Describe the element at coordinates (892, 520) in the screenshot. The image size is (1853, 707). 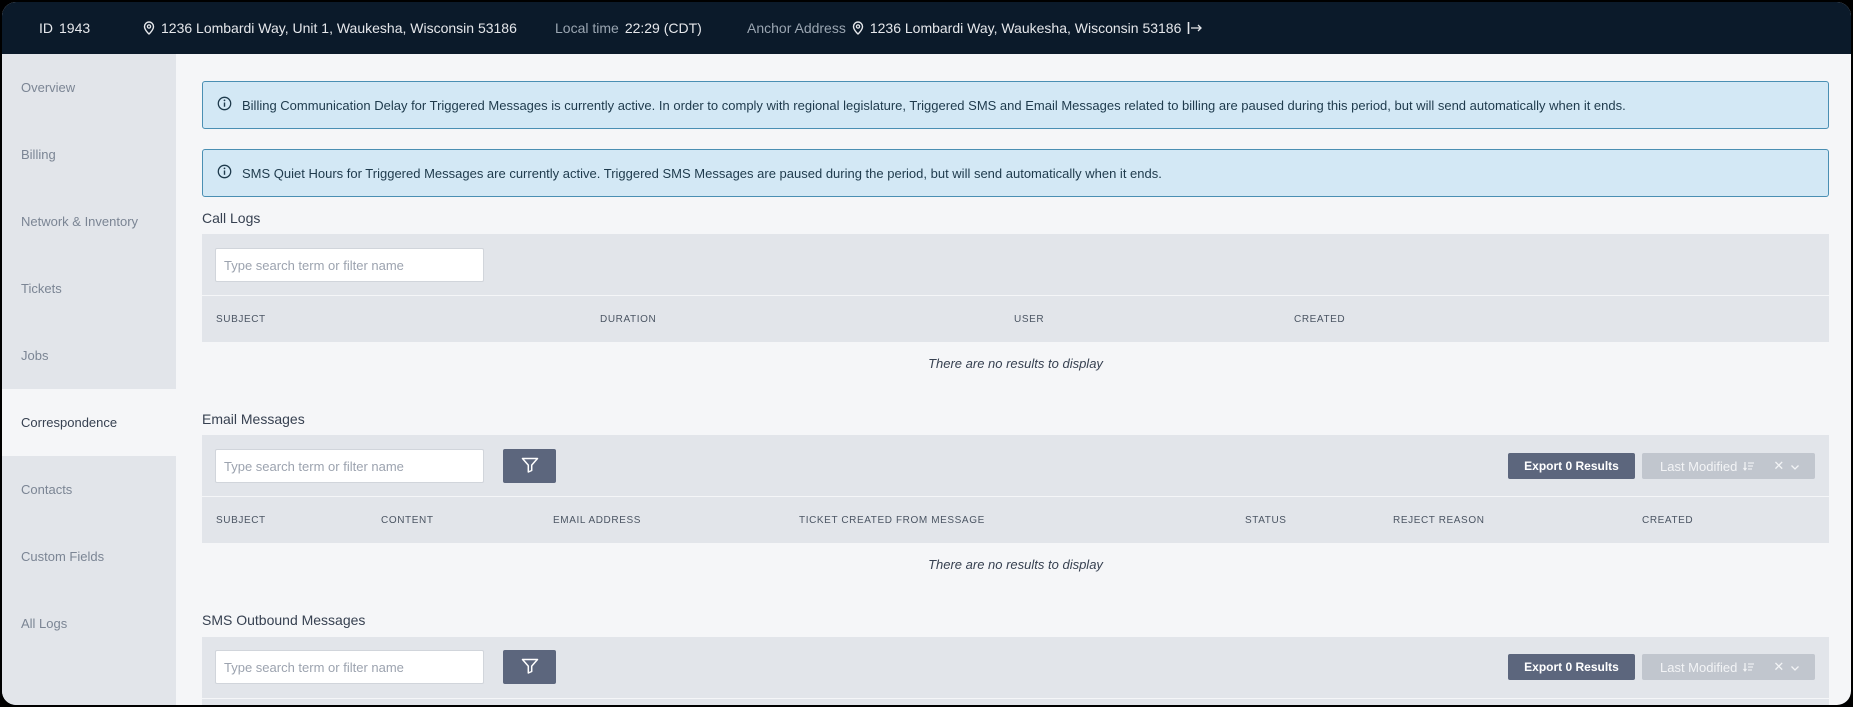
I see `column-header-ticket-created: TICKET CREATED FROM MESSAGE` at that location.